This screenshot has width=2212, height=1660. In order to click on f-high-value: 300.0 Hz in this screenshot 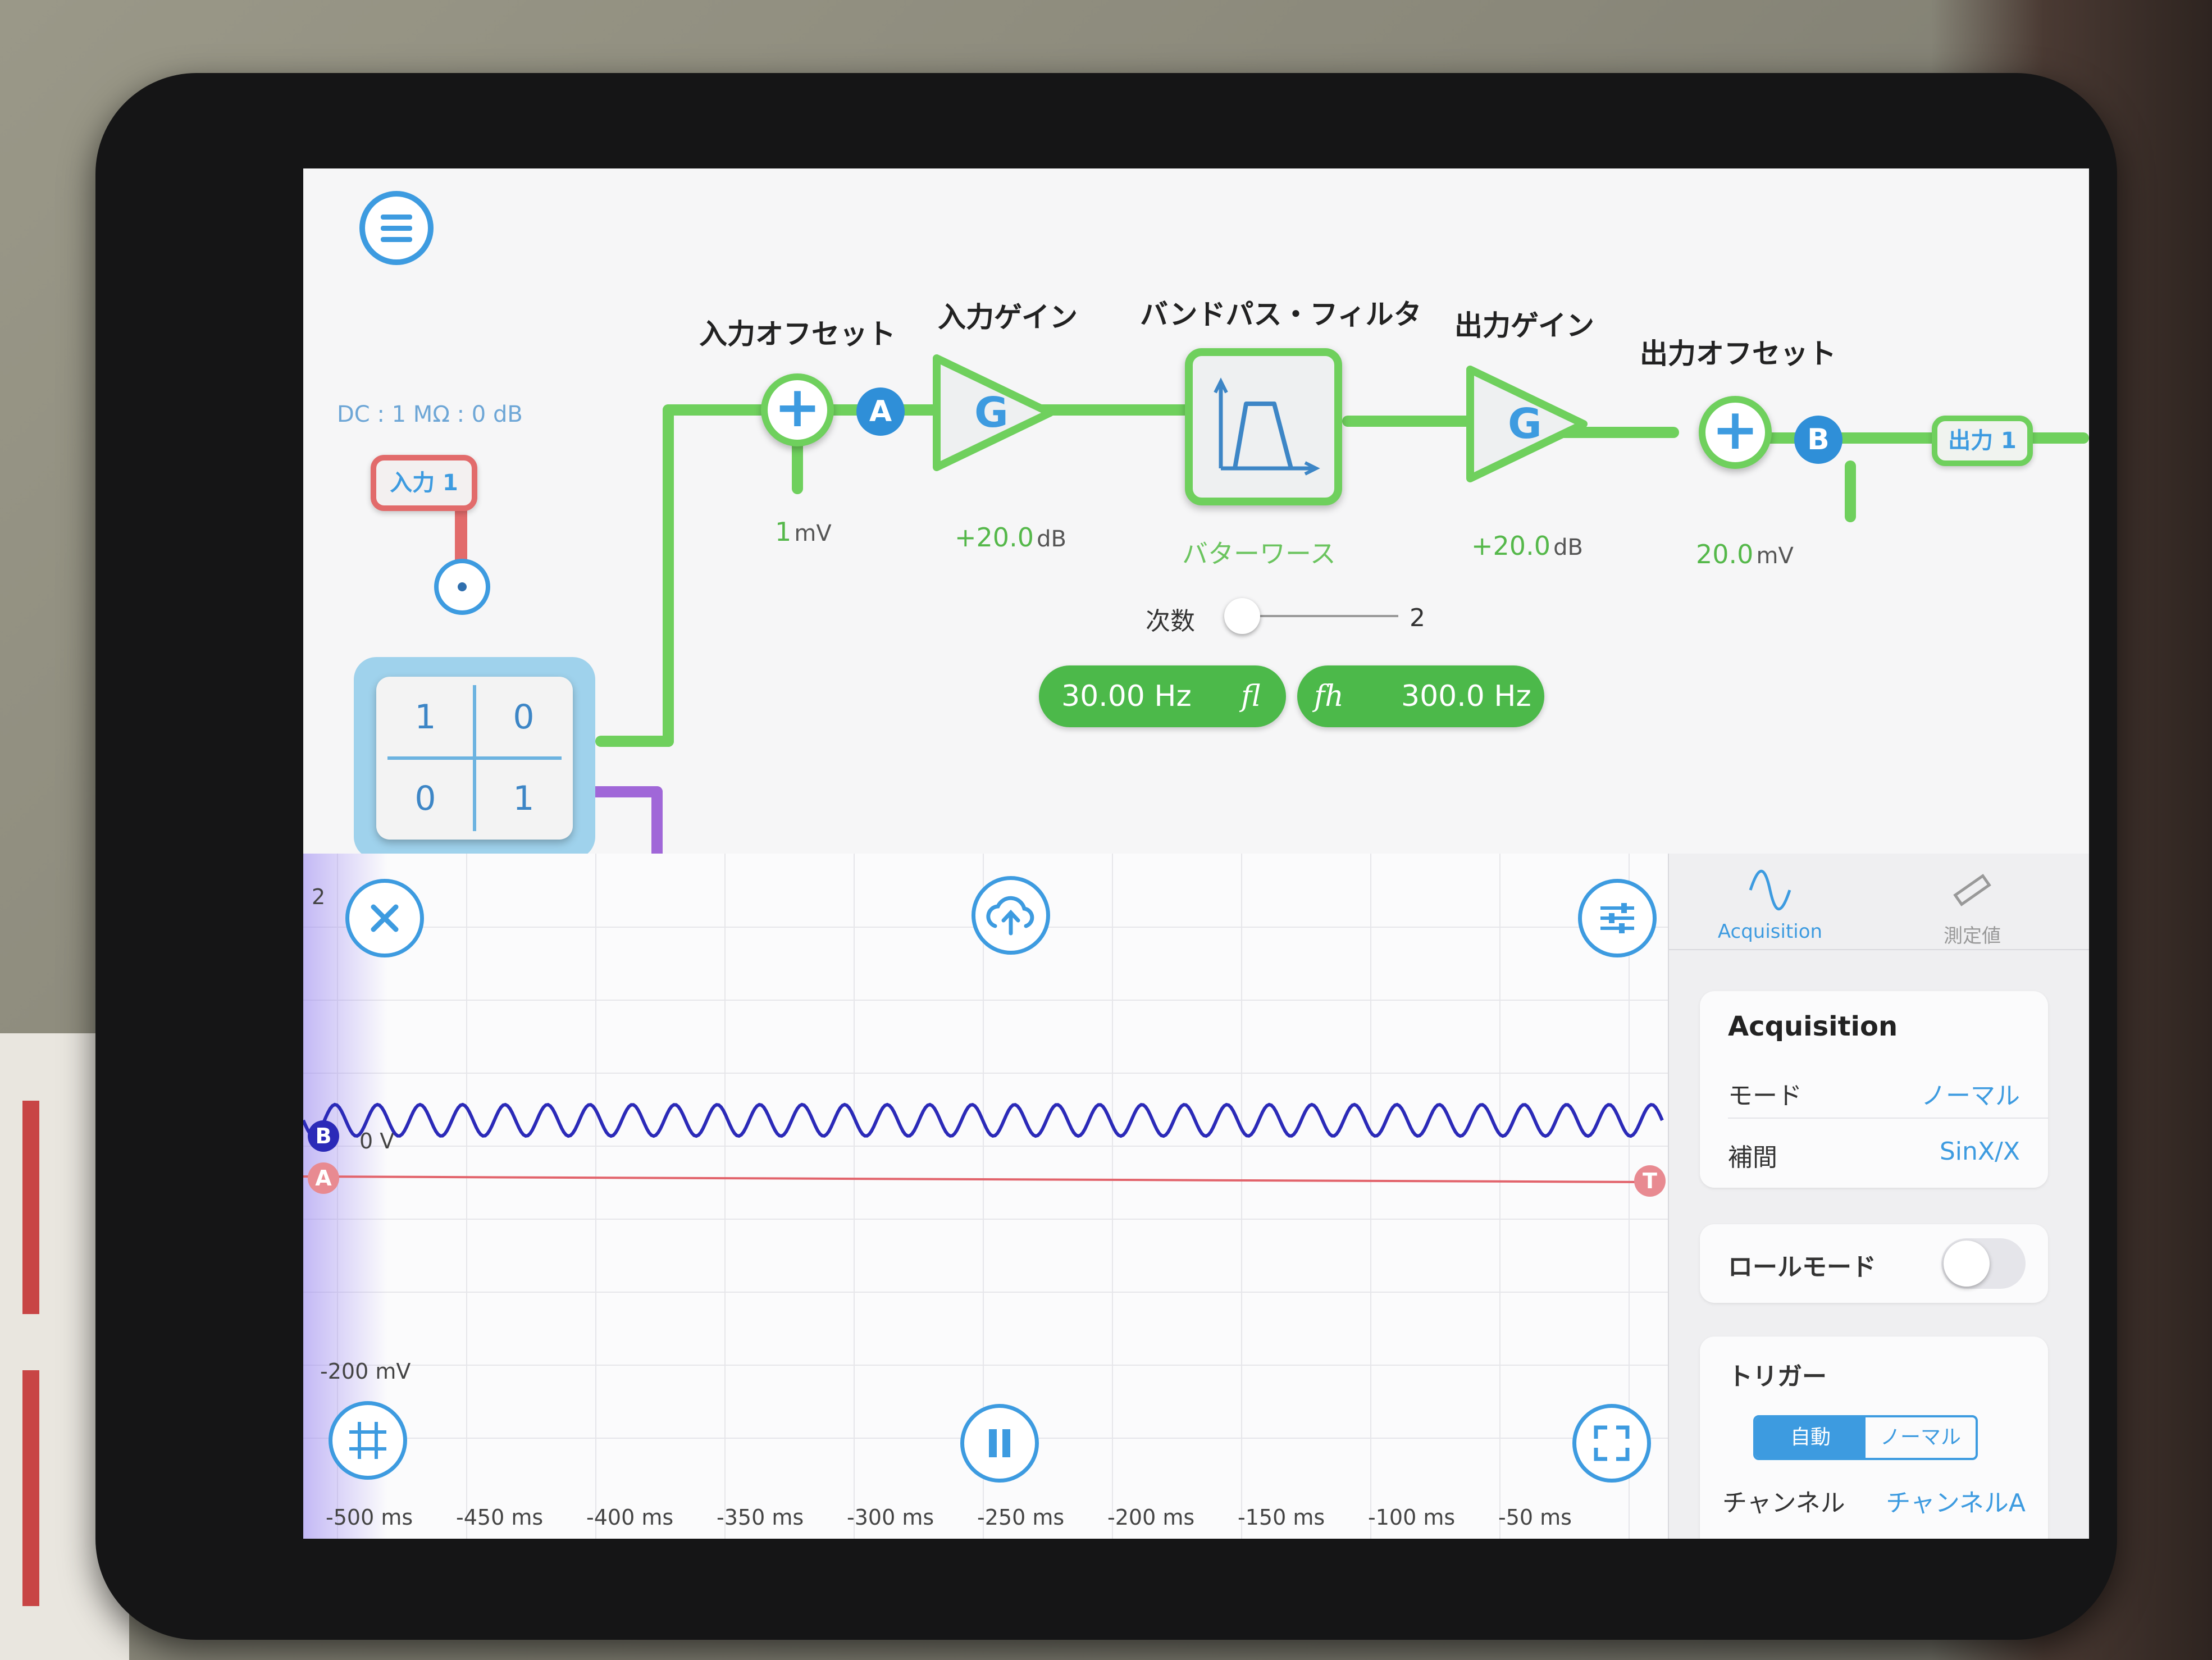, I will do `click(1466, 696)`.